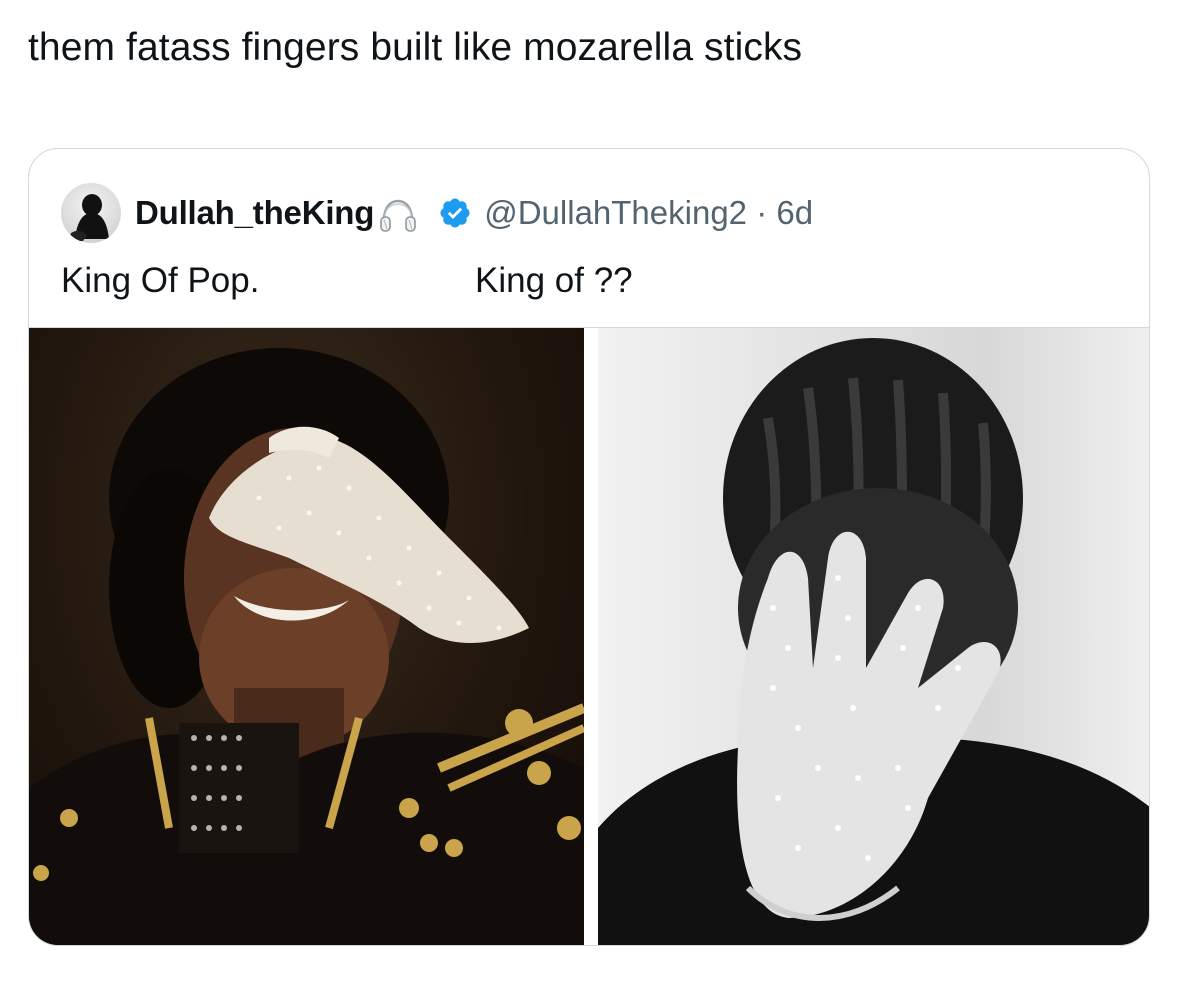 Image resolution: width=1179 pixels, height=983 pixels. Describe the element at coordinates (160, 280) in the screenshot. I see `quoted-text-left: King Of Pop.` at that location.